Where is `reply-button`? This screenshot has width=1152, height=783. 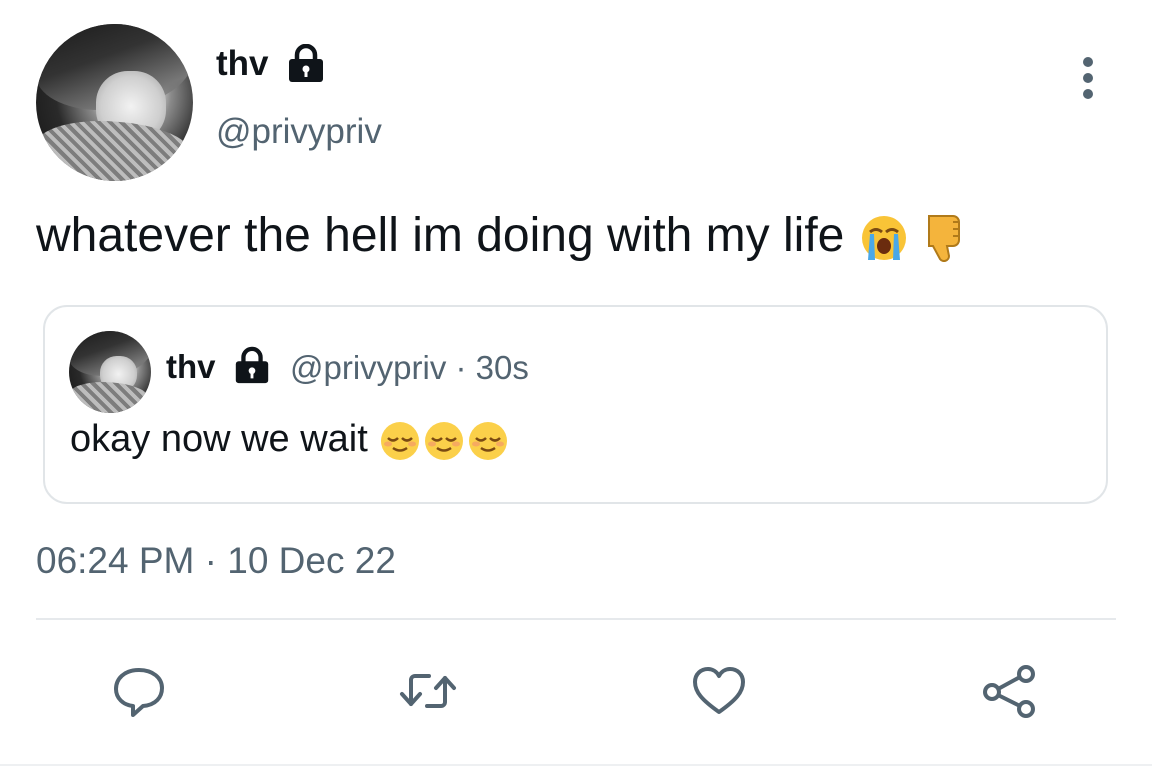 reply-button is located at coordinates (139, 691).